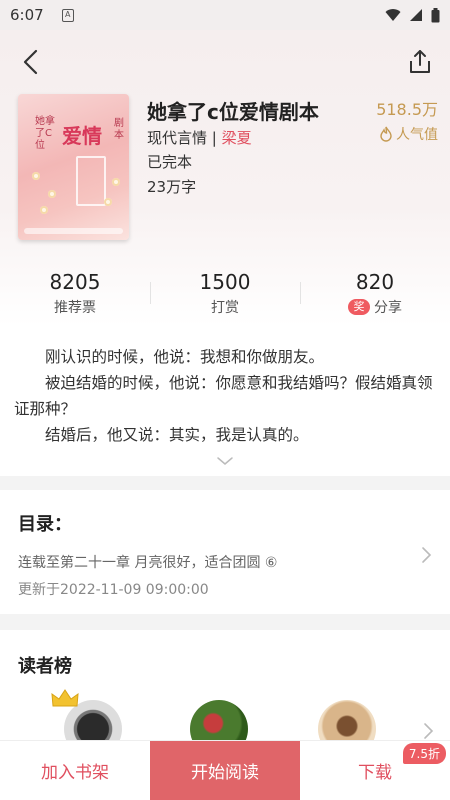 Image resolution: width=450 pixels, height=800 pixels. I want to click on popularity-block: 518.5万 人气值, so click(407, 120).